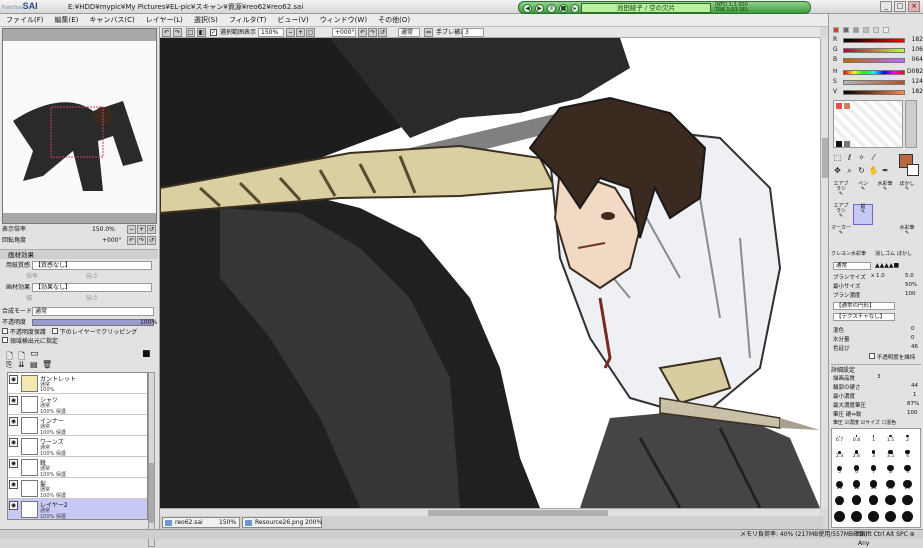 The height and width of the screenshot is (548, 923). Describe the element at coordinates (856, 436) in the screenshot. I see `brush-size-preset: 0.8` at that location.